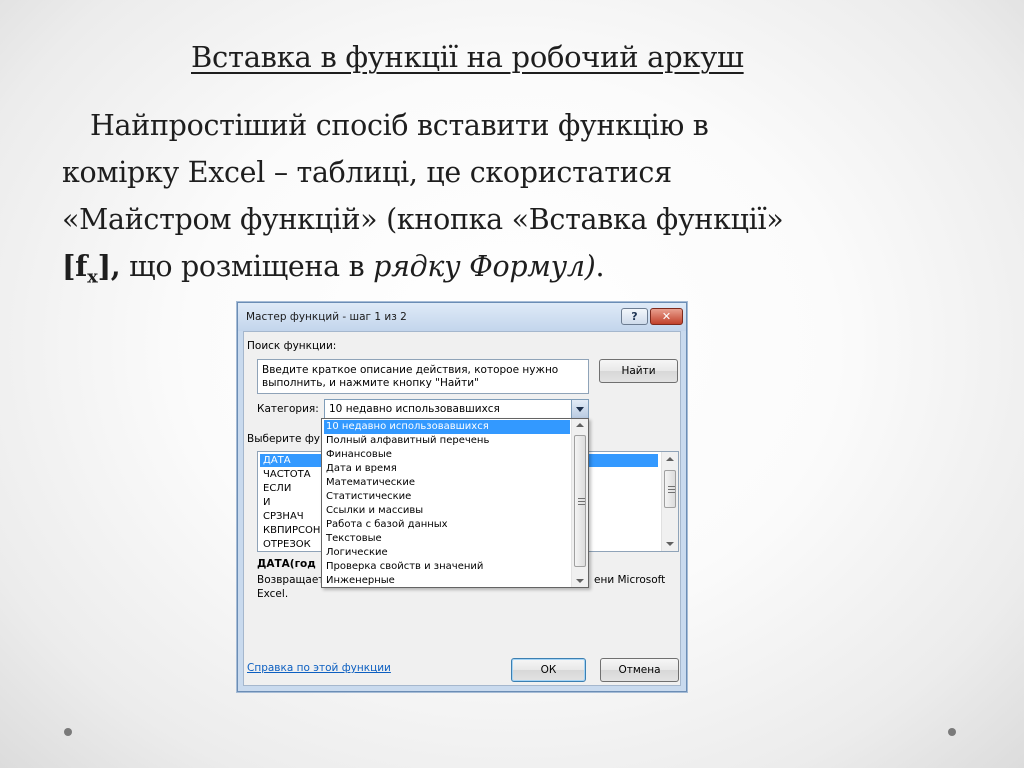  Describe the element at coordinates (639, 670) in the screenshot. I see `cancel-button: Отмена` at that location.